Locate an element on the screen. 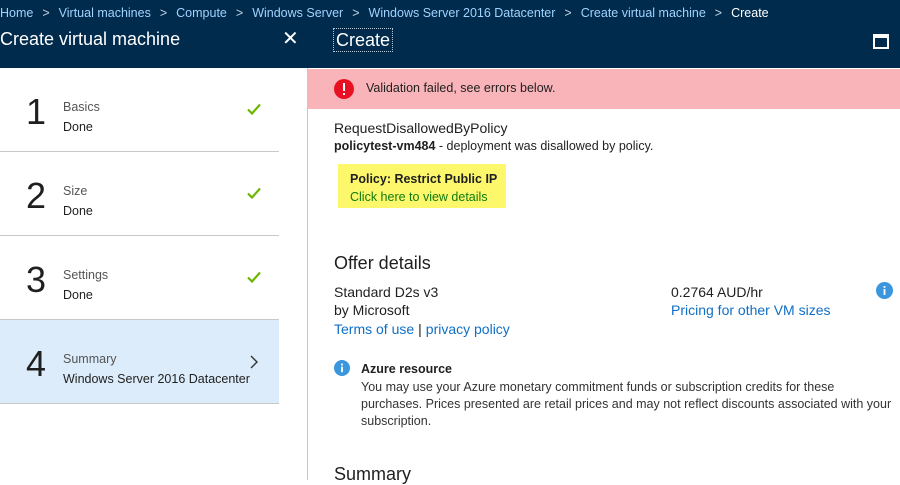  right-blade-title: Create is located at coordinates (363, 40).